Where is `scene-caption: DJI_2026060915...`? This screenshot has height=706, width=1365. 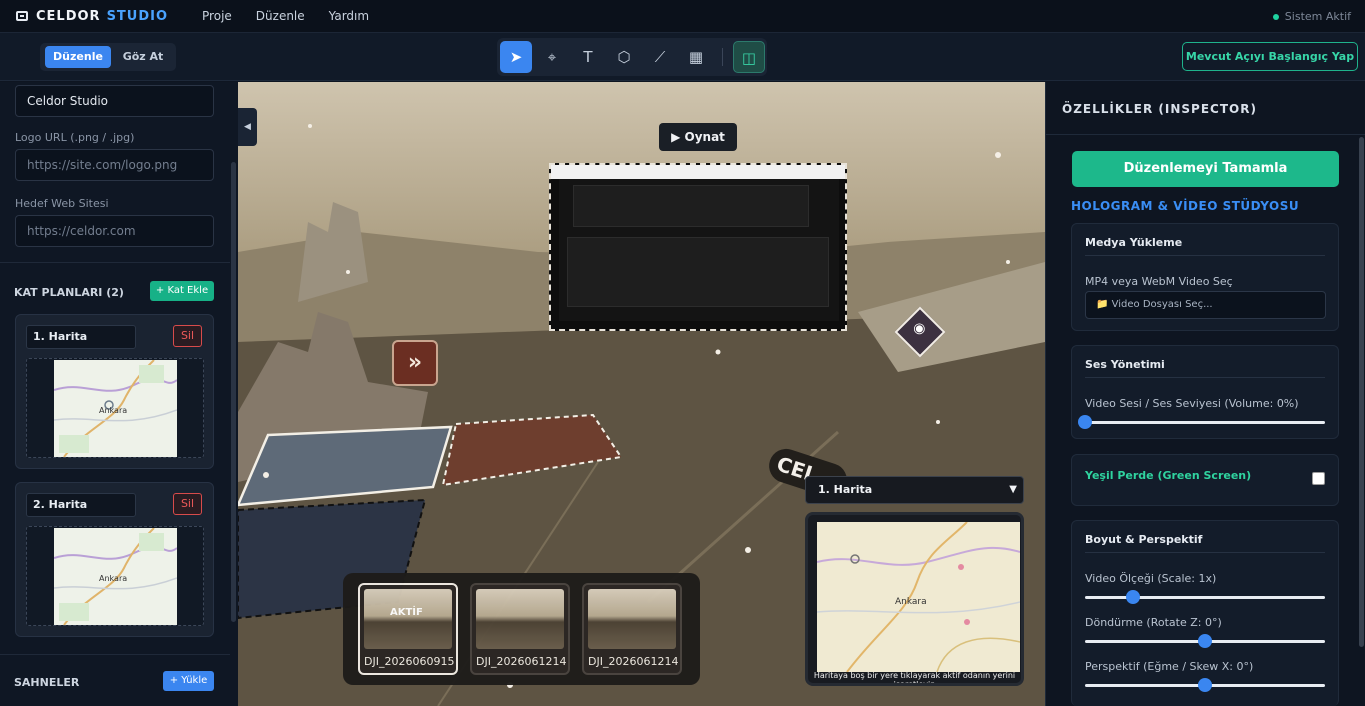 scene-caption: DJI_2026060915... is located at coordinates (409, 661).